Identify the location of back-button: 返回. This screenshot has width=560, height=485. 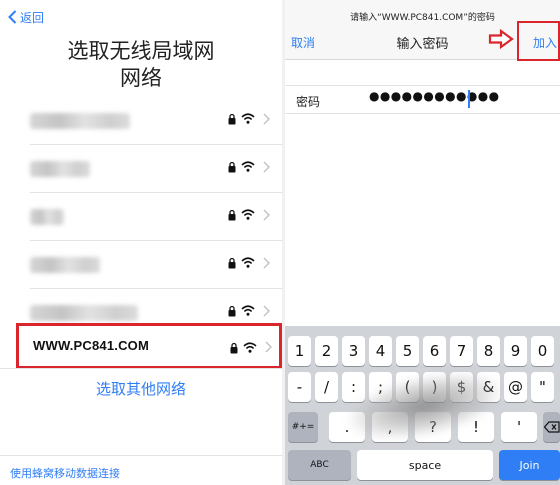
(26, 17).